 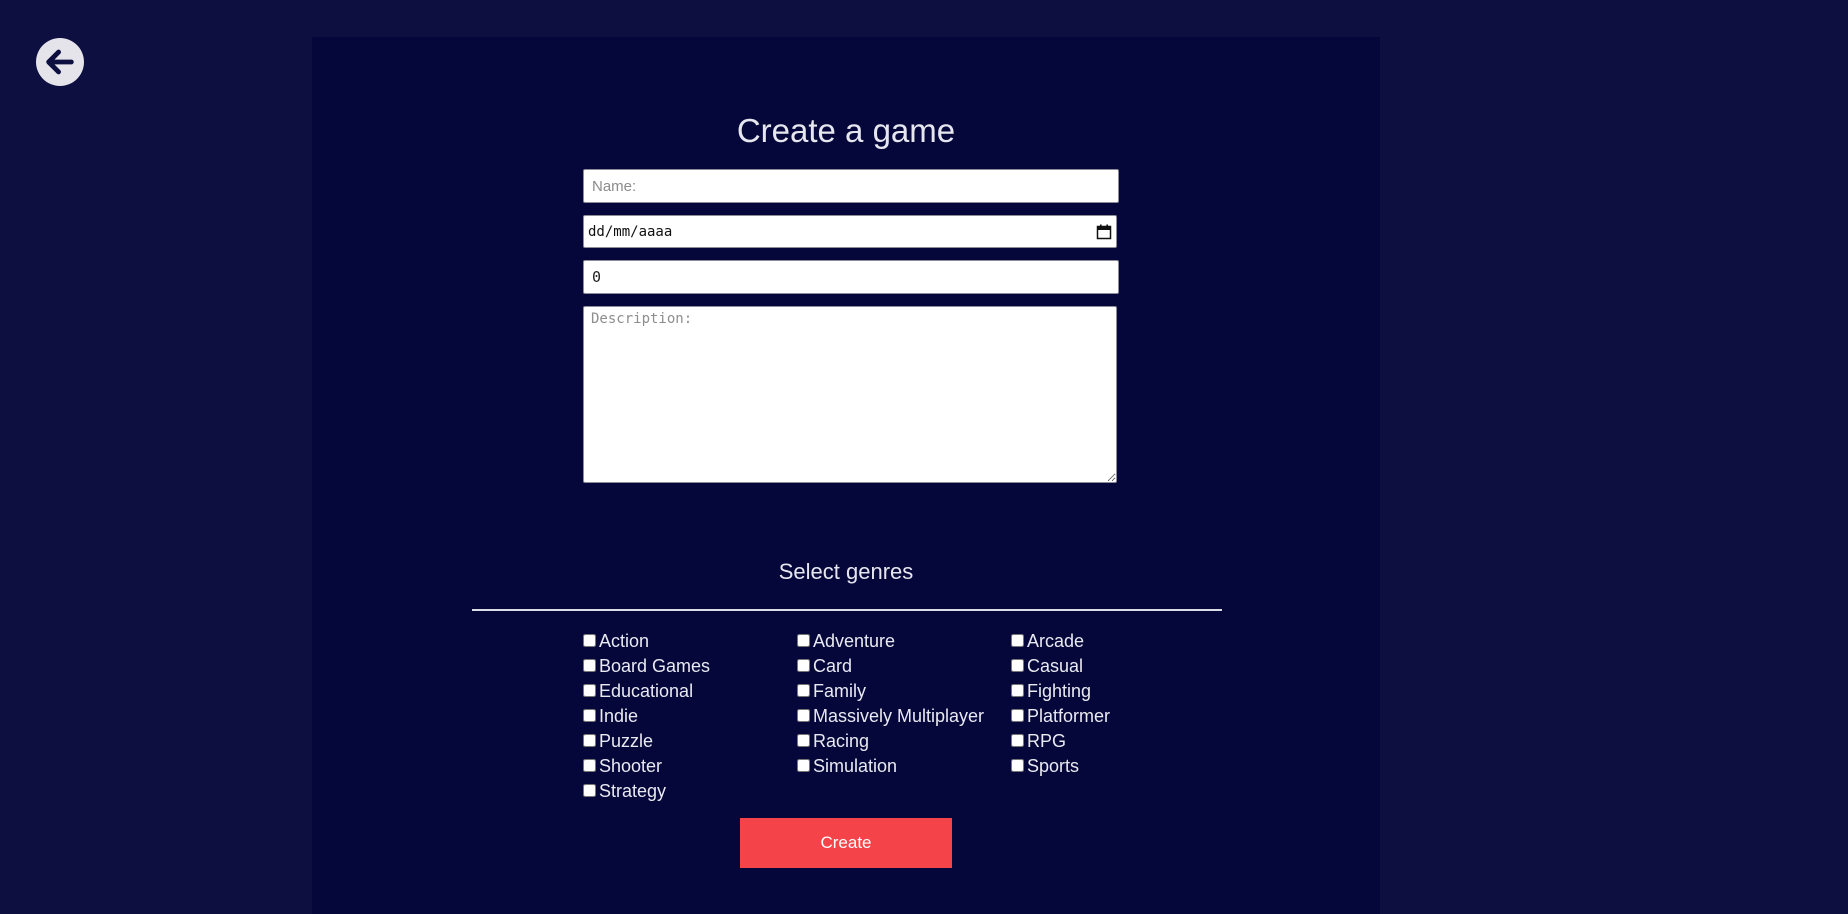 I want to click on genre-option: Fighting, so click(x=1077, y=691).